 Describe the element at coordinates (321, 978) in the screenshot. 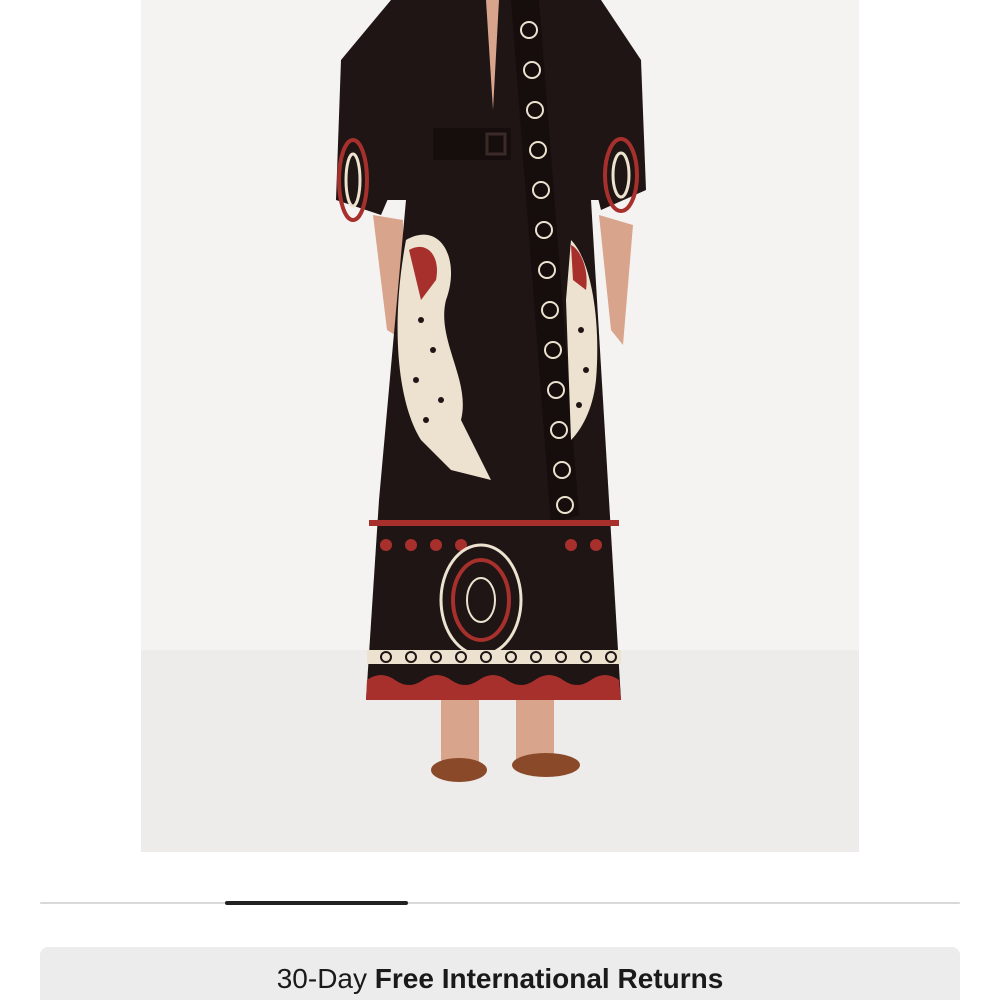

I see `returns-prefix: 30-Day` at that location.